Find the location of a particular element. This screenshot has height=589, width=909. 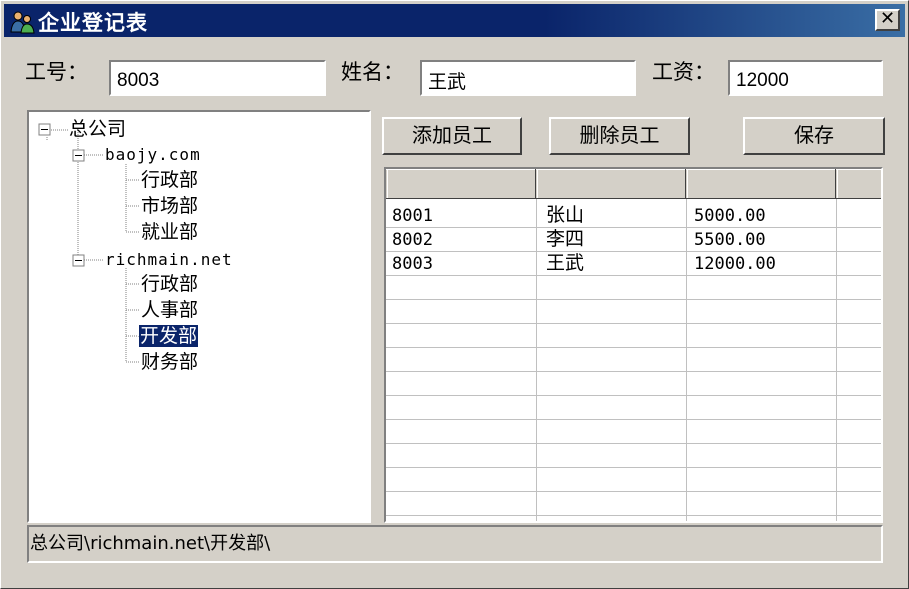

table-cell-id: 8001 is located at coordinates (412, 216).